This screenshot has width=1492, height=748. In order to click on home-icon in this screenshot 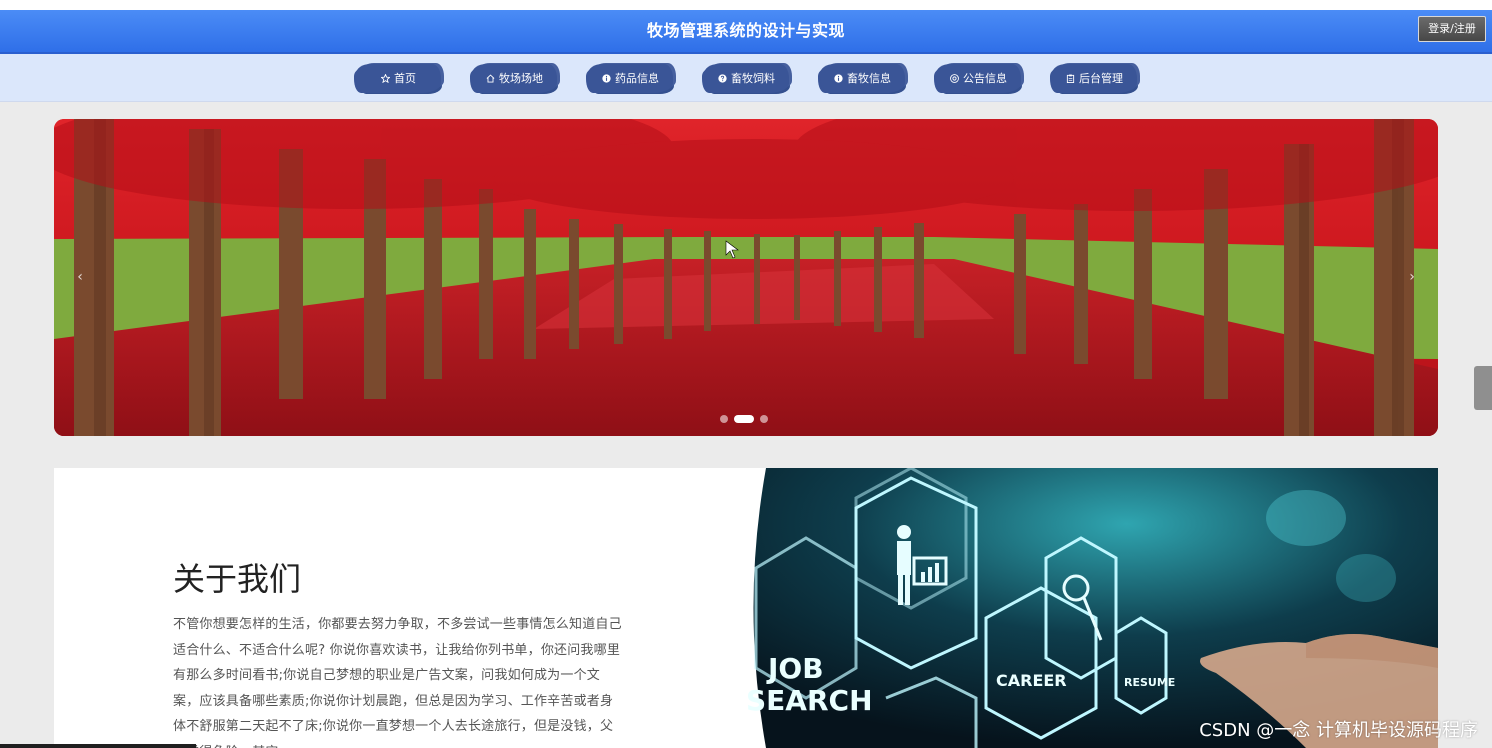, I will do `click(490, 78)`.